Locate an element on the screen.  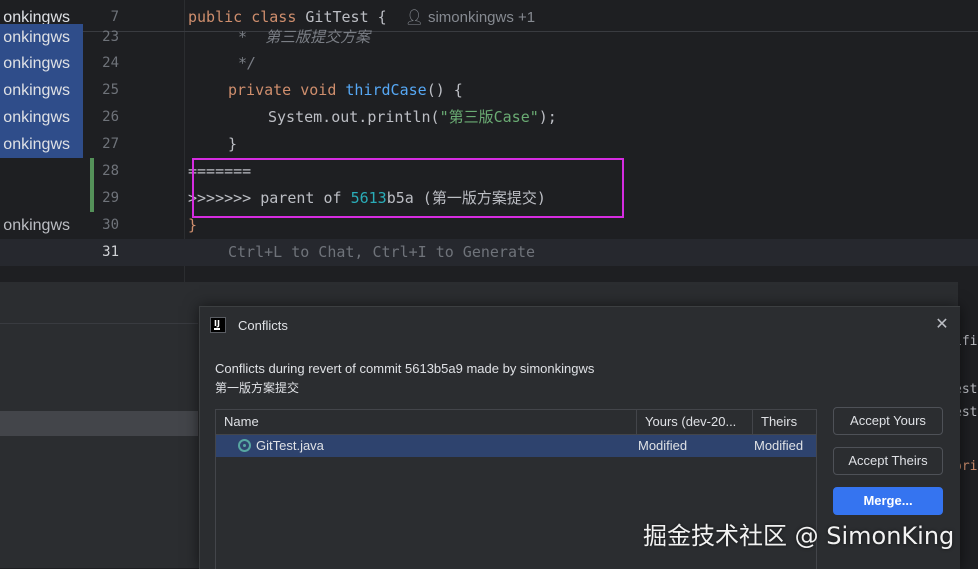
file-name: GitTest.java is located at coordinates (290, 445).